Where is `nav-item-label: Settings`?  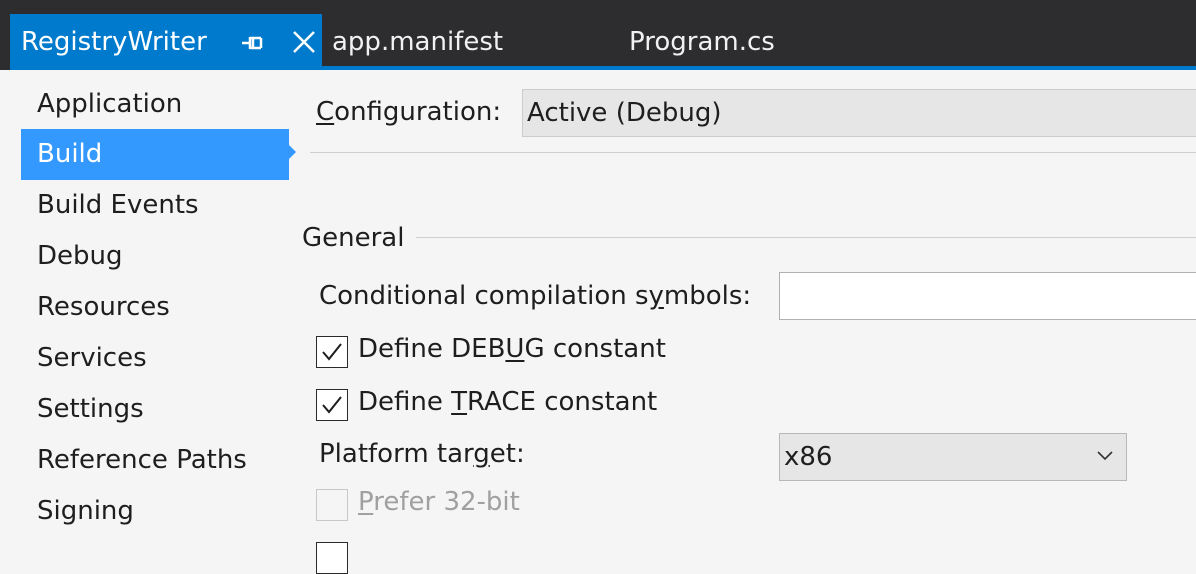 nav-item-label: Settings is located at coordinates (90, 409).